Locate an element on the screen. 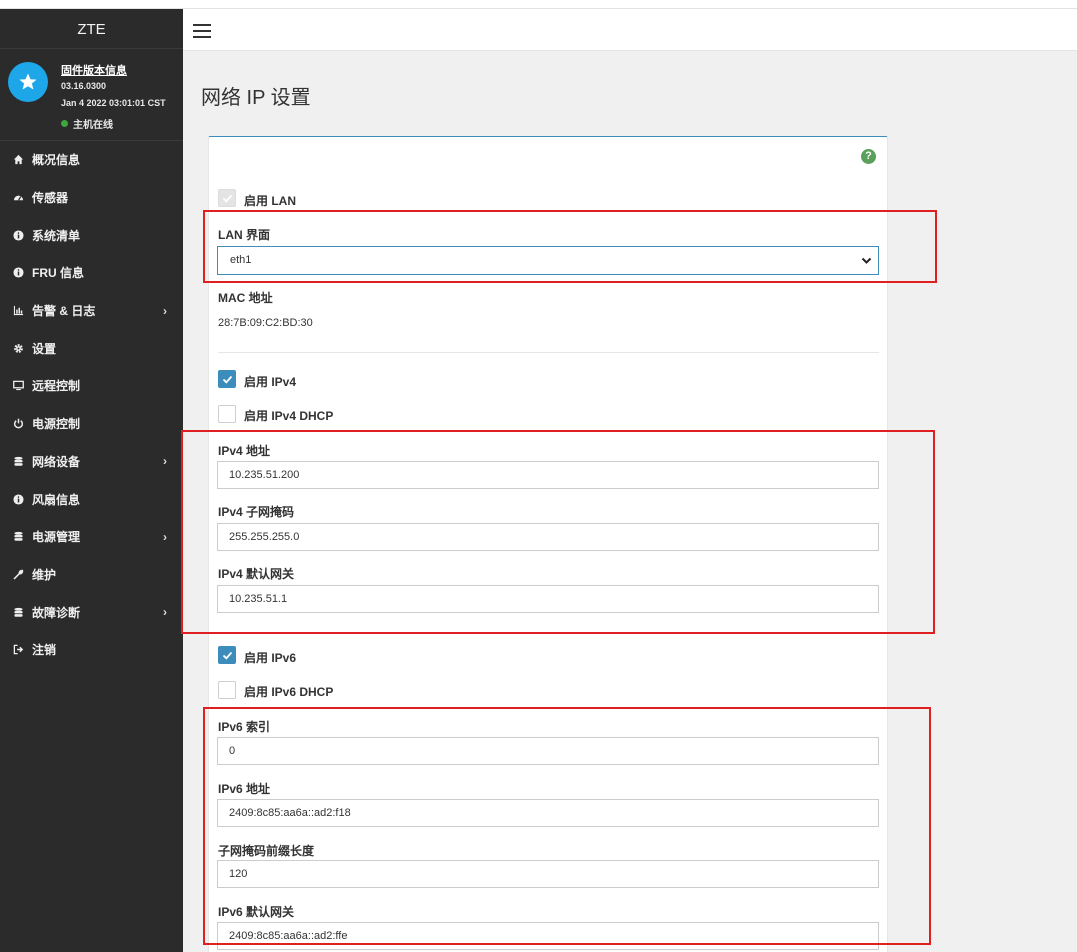  ipv4-address-label: IPv4 地址 is located at coordinates (244, 451).